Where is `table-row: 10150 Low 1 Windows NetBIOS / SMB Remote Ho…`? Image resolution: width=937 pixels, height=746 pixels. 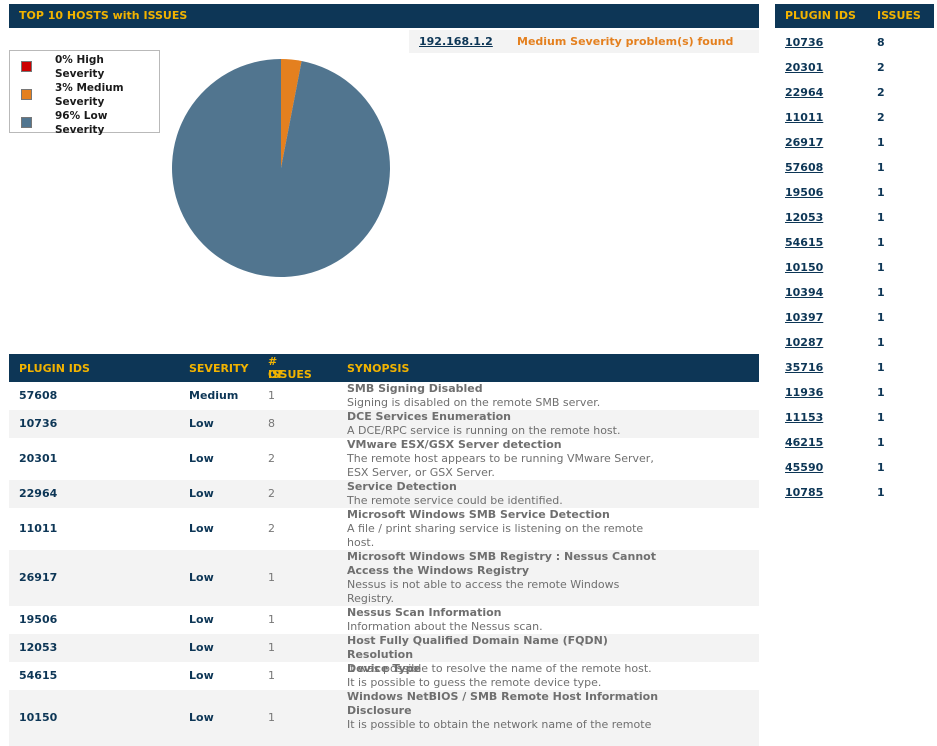
table-row: 10150 Low 1 Windows NetBIOS / SMB Remote Ho… is located at coordinates (384, 718).